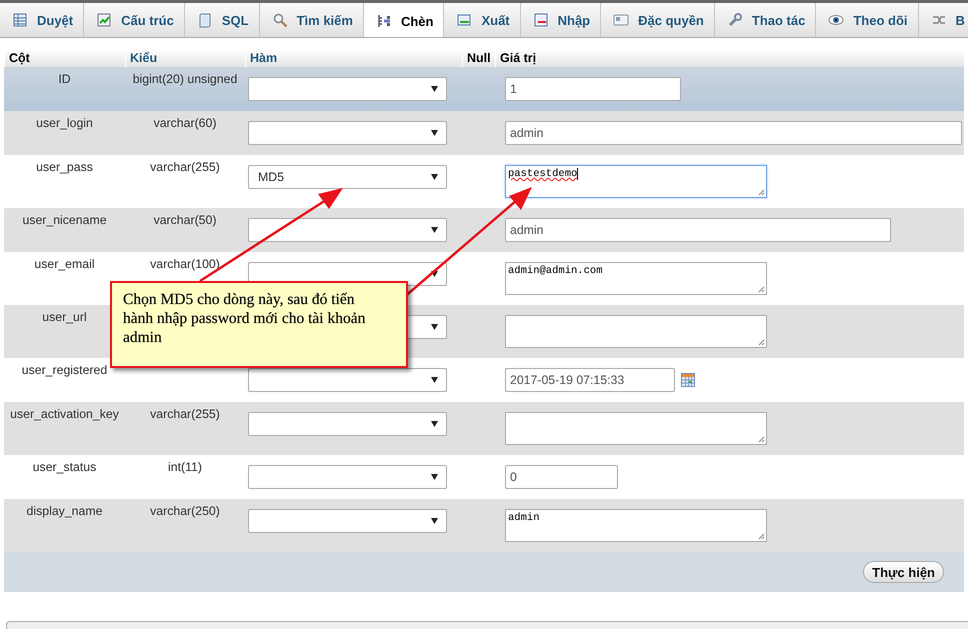 Image resolution: width=968 pixels, height=629 pixels. What do you see at coordinates (185, 123) in the screenshot?
I see `column-type: varchar(60)` at bounding box center [185, 123].